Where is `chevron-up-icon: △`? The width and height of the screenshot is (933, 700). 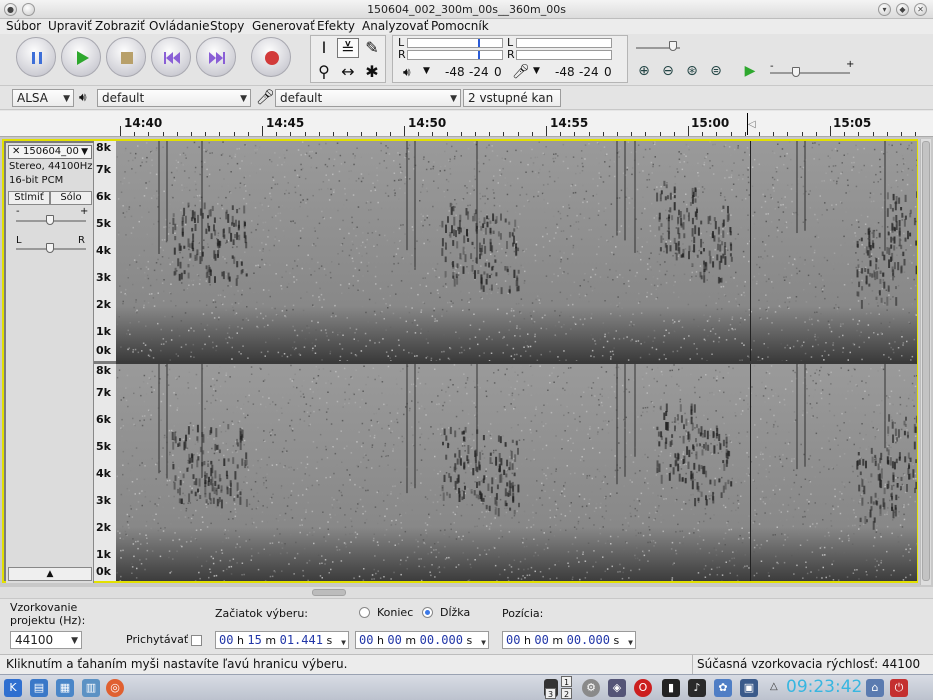
chevron-up-icon: △ is located at coordinates (774, 686).